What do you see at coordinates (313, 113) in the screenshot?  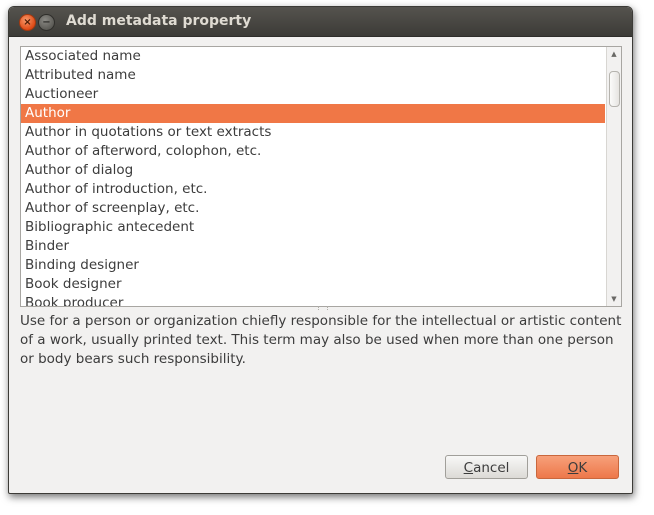 I see `list-item: Author` at bounding box center [313, 113].